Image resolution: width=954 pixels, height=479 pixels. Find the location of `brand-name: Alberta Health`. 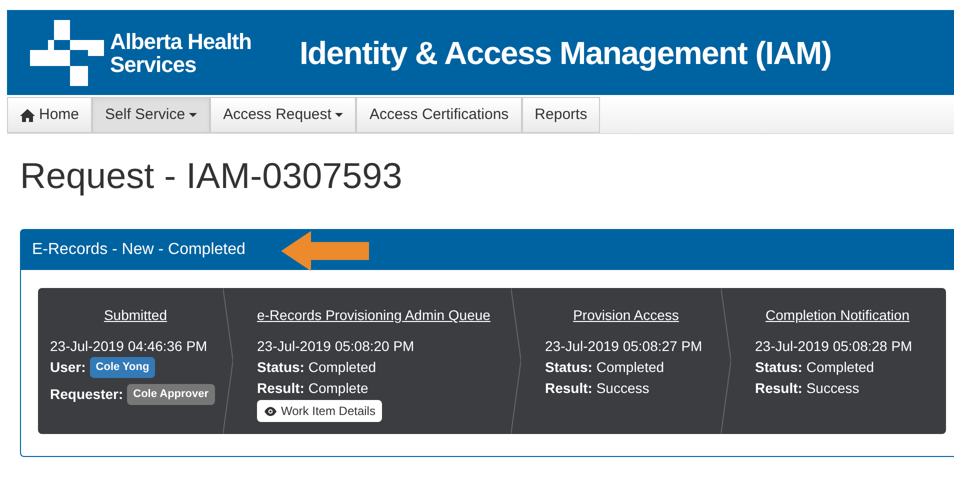

brand-name: Alberta Health is located at coordinates (181, 41).